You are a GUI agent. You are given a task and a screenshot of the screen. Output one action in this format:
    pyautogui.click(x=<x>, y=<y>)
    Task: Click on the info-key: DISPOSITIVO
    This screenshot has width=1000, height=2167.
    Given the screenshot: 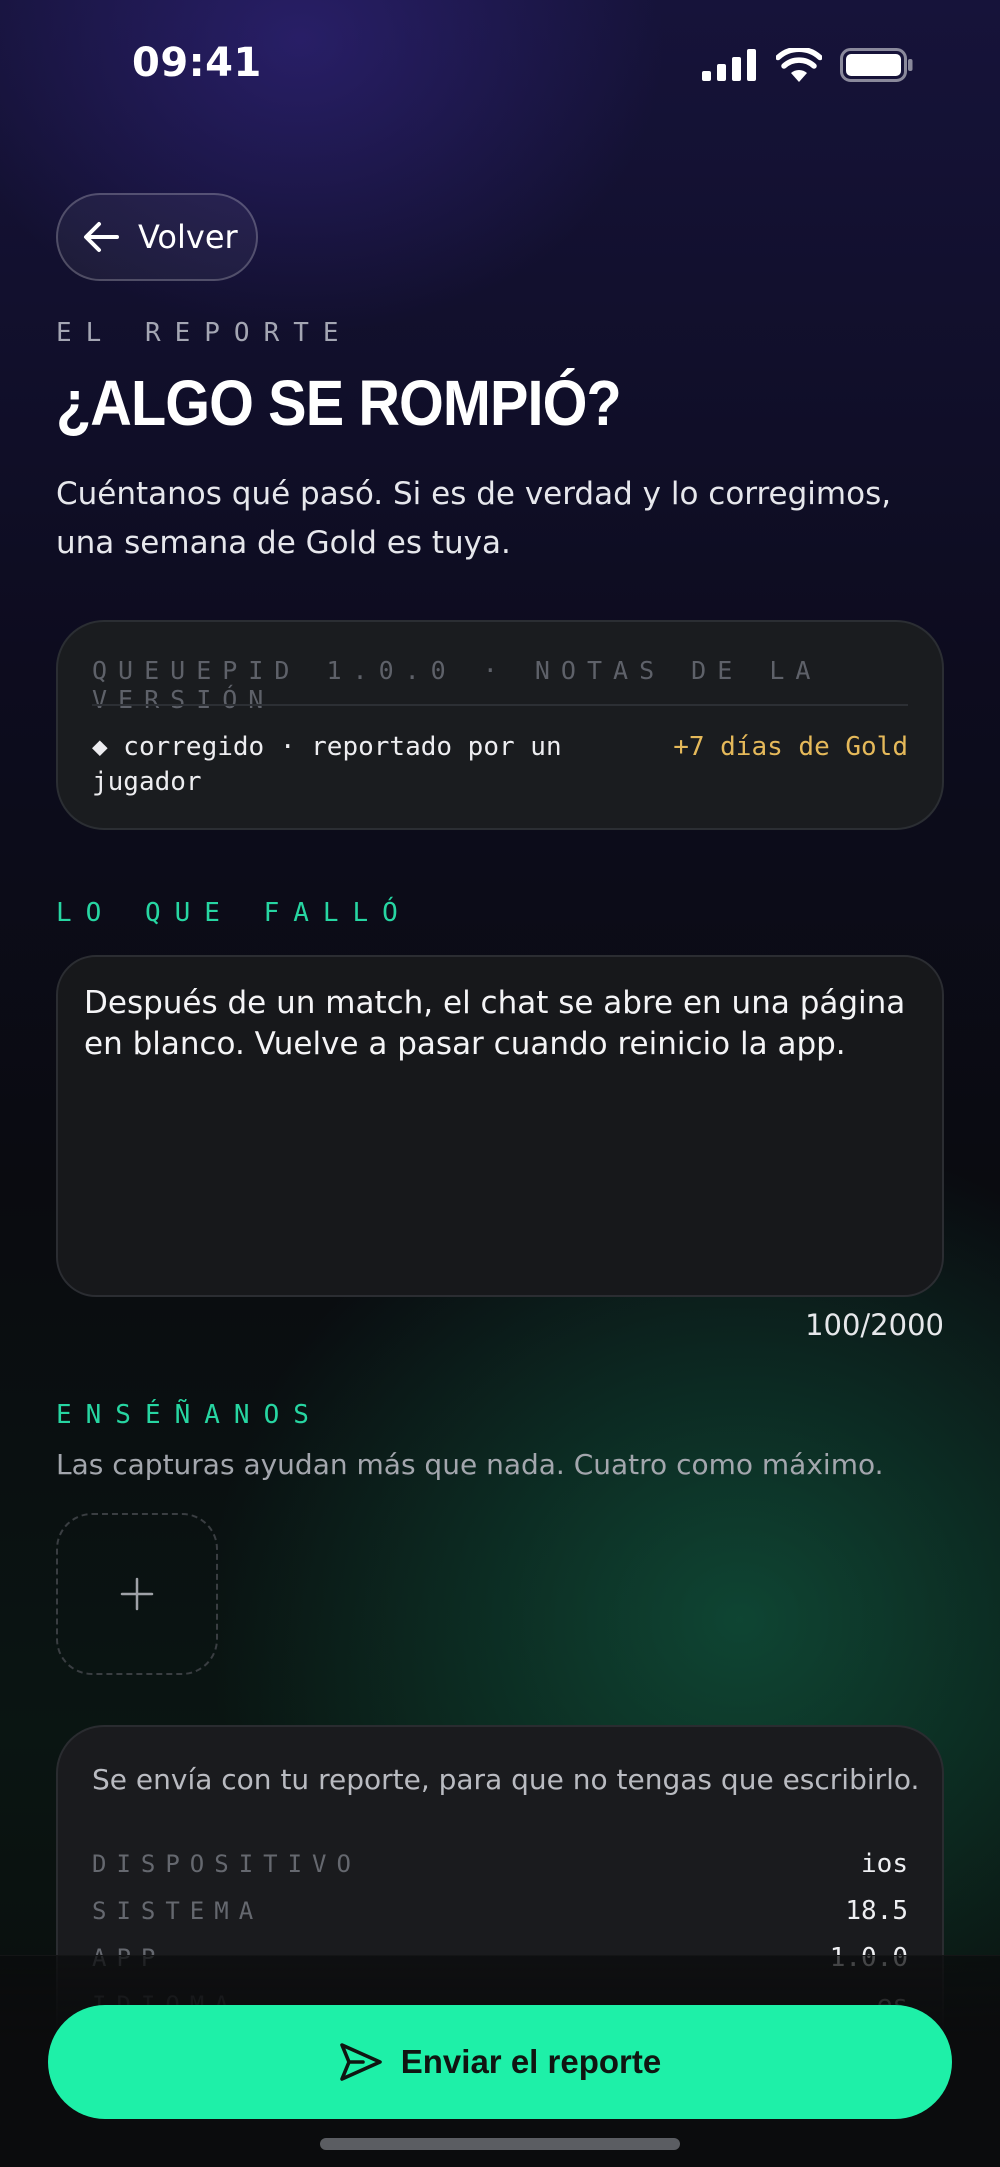 What is the action you would take?
    pyautogui.click(x=226, y=1864)
    